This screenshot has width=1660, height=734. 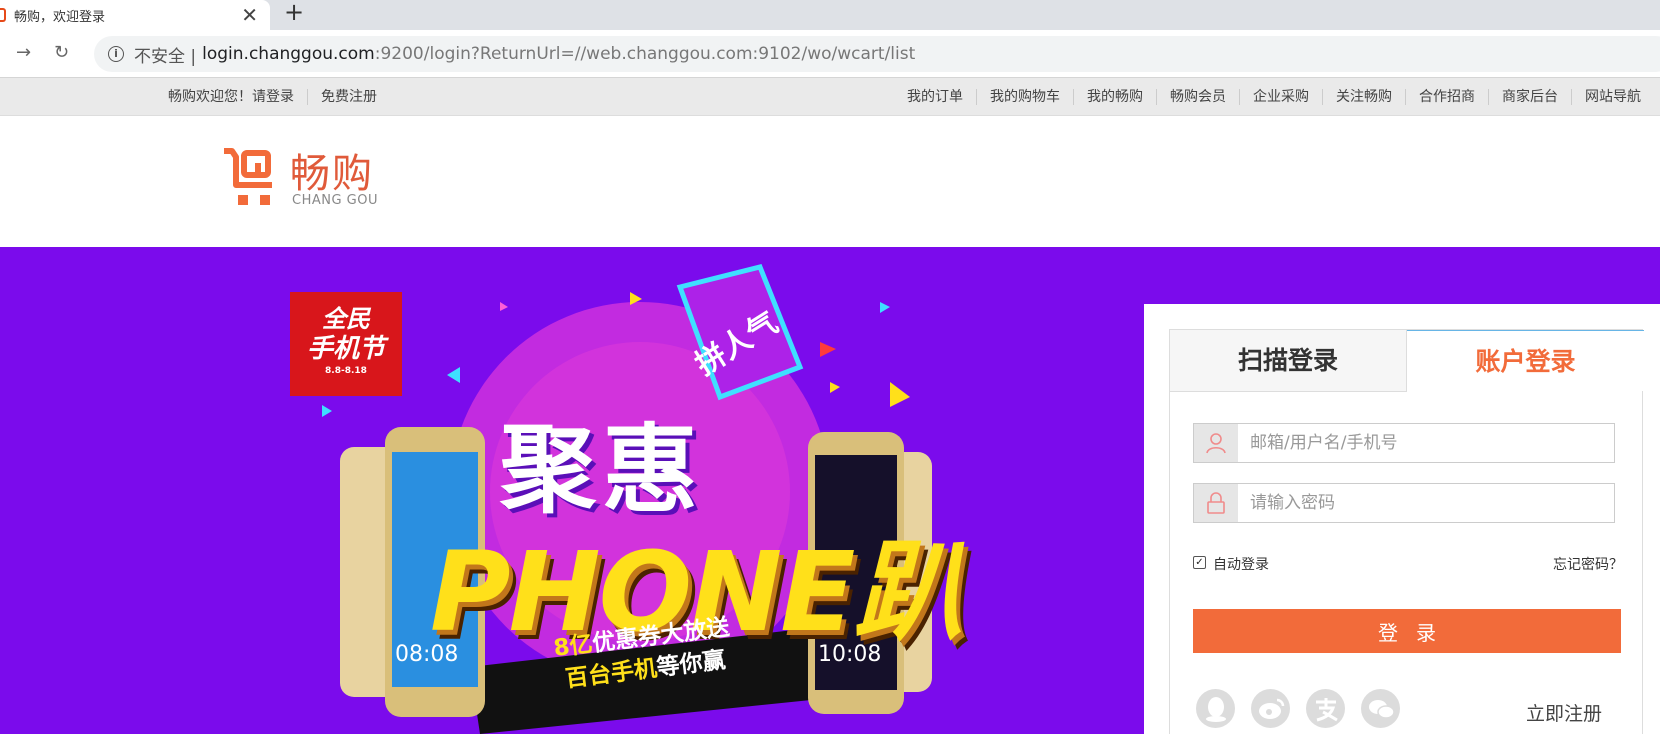 What do you see at coordinates (251, 178) in the screenshot?
I see `cart-logo-icon` at bounding box center [251, 178].